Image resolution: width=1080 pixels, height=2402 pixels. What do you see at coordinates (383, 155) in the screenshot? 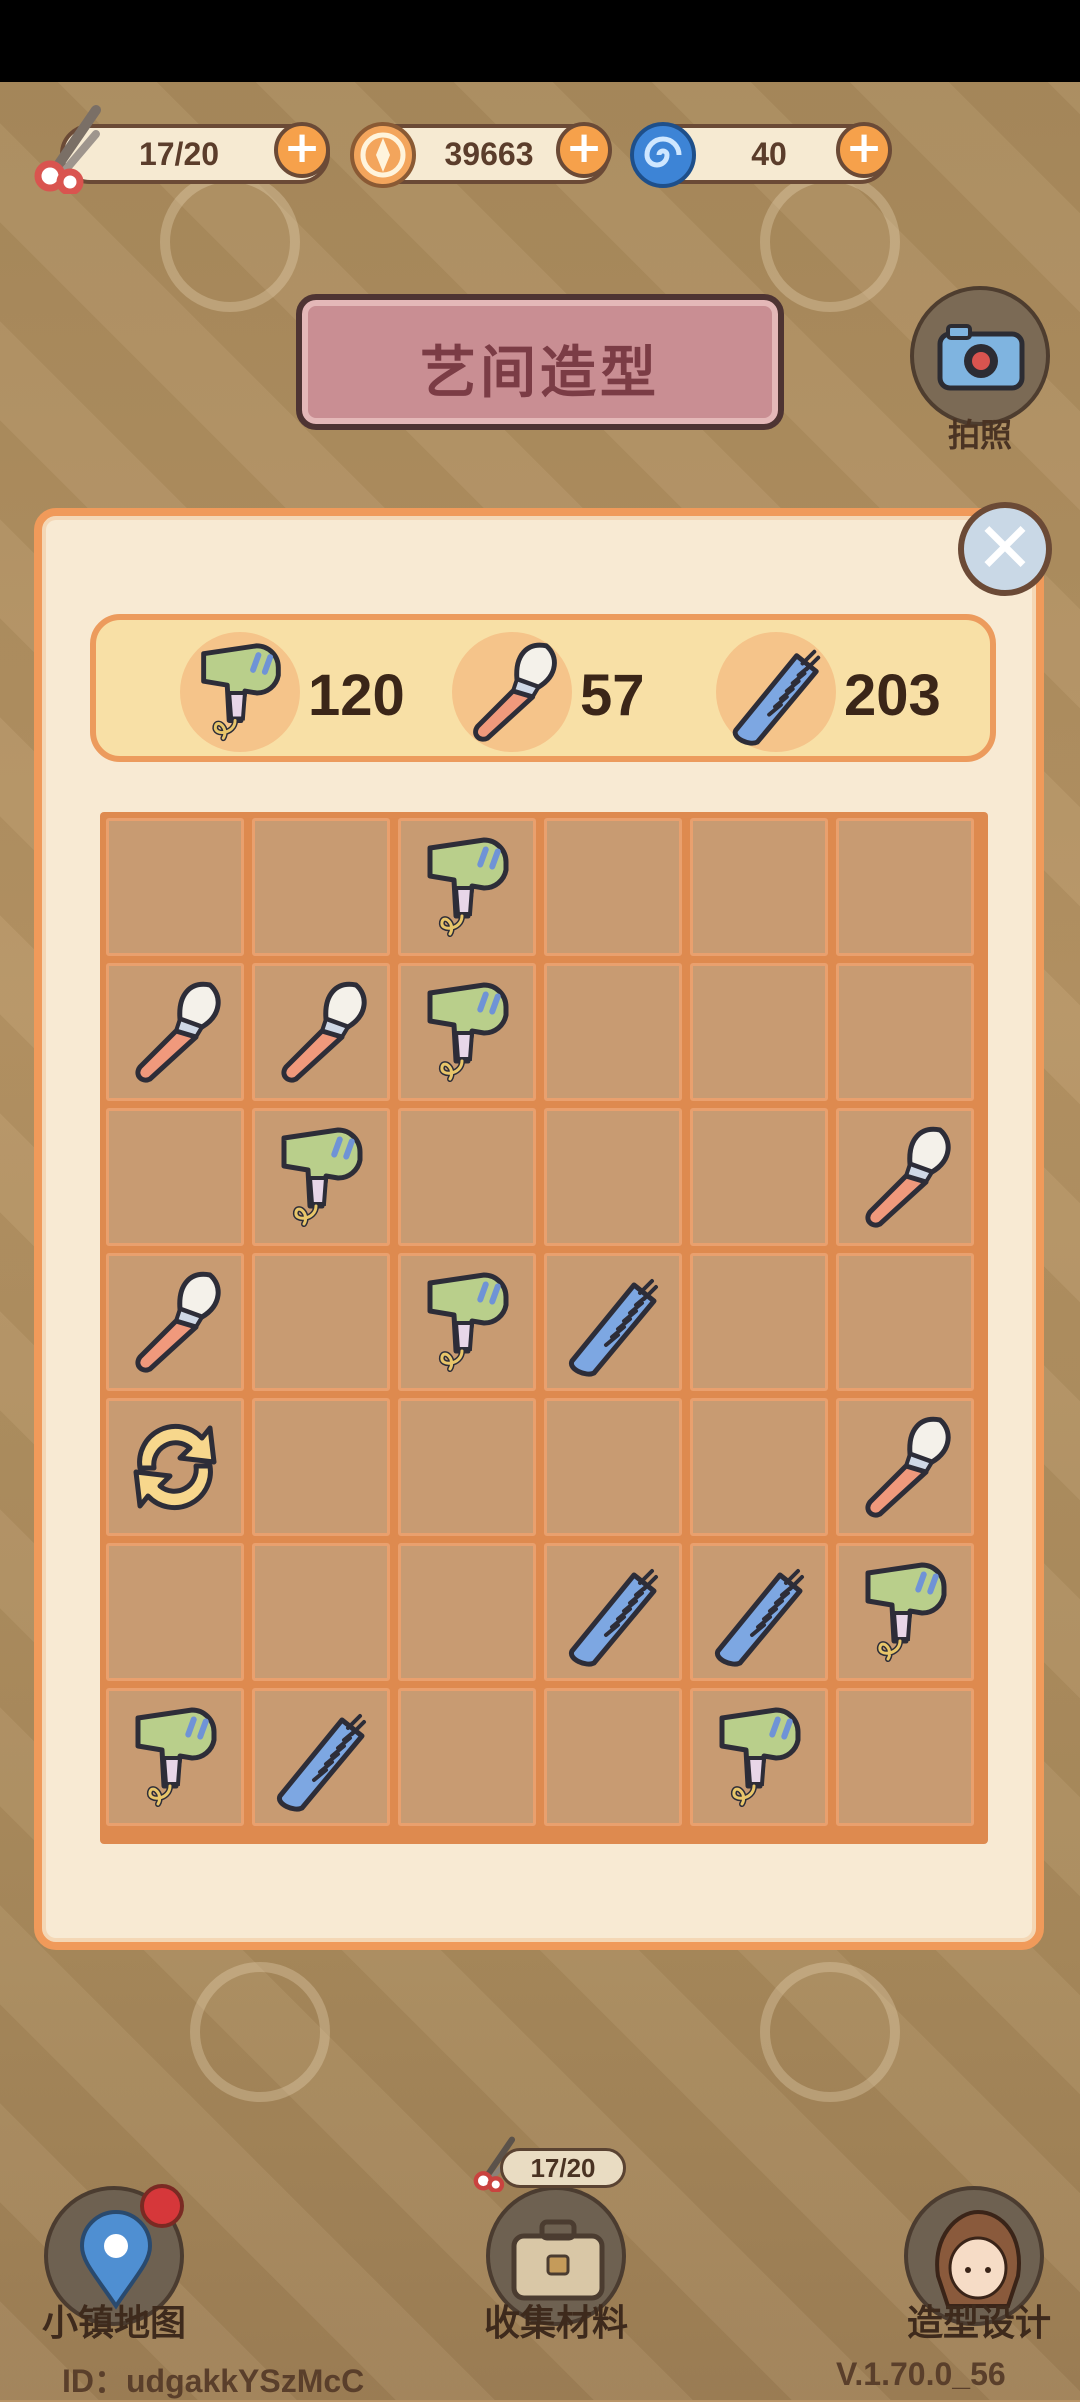
I see `coin-icon` at bounding box center [383, 155].